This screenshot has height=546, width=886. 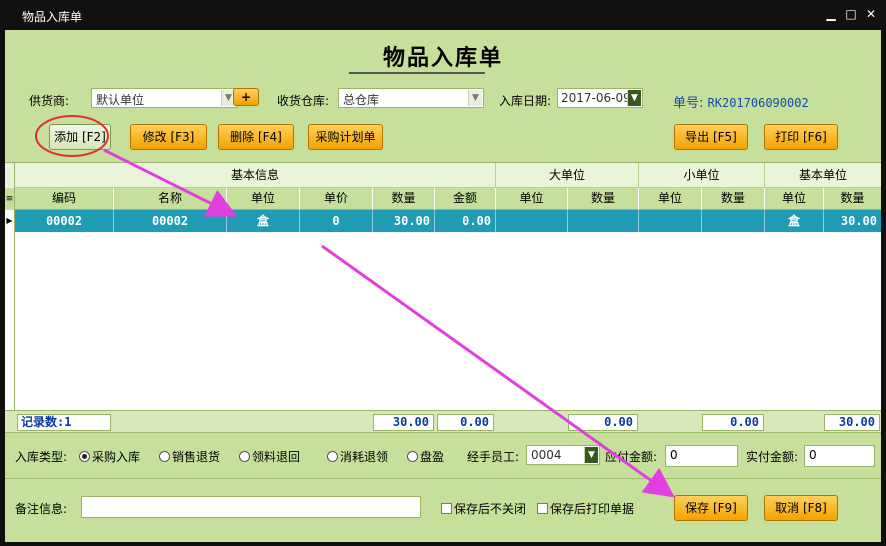 I want to click on keep-open-checkbox: 保存后不关闭, so click(x=483, y=508).